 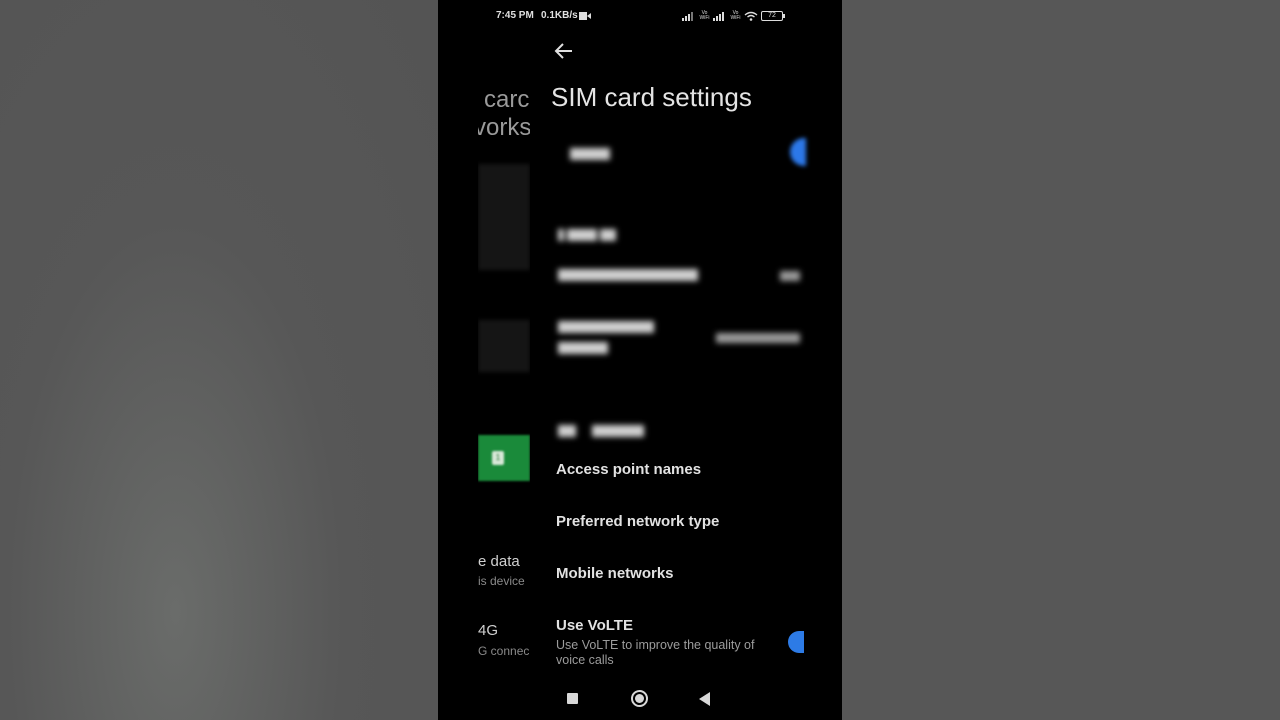 I want to click on signal-icon, so click(x=687, y=16).